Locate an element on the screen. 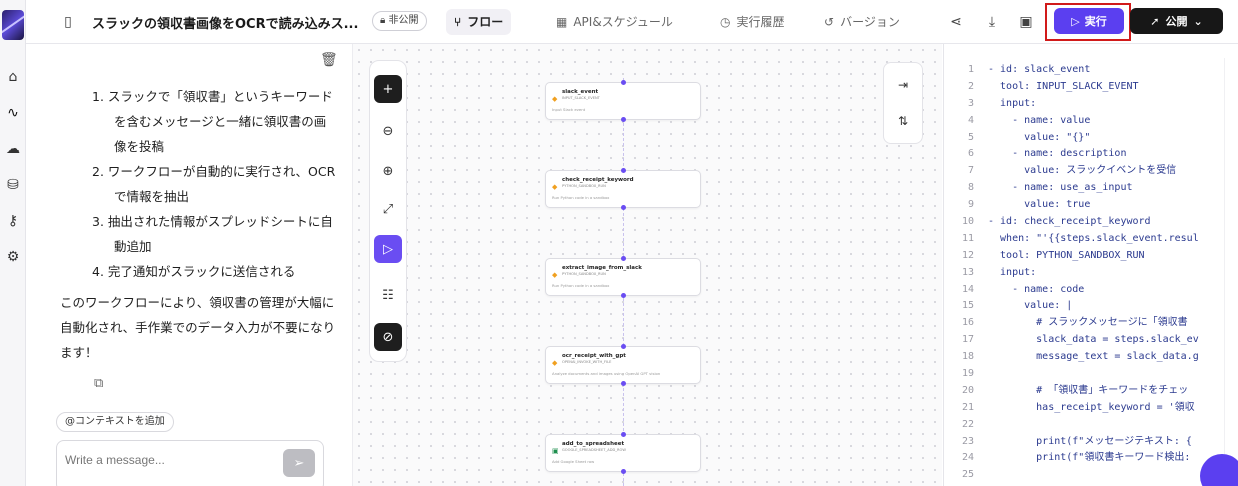 Image resolution: width=1238 pixels, height=486 pixels. line-number: 25 is located at coordinates (967, 475).